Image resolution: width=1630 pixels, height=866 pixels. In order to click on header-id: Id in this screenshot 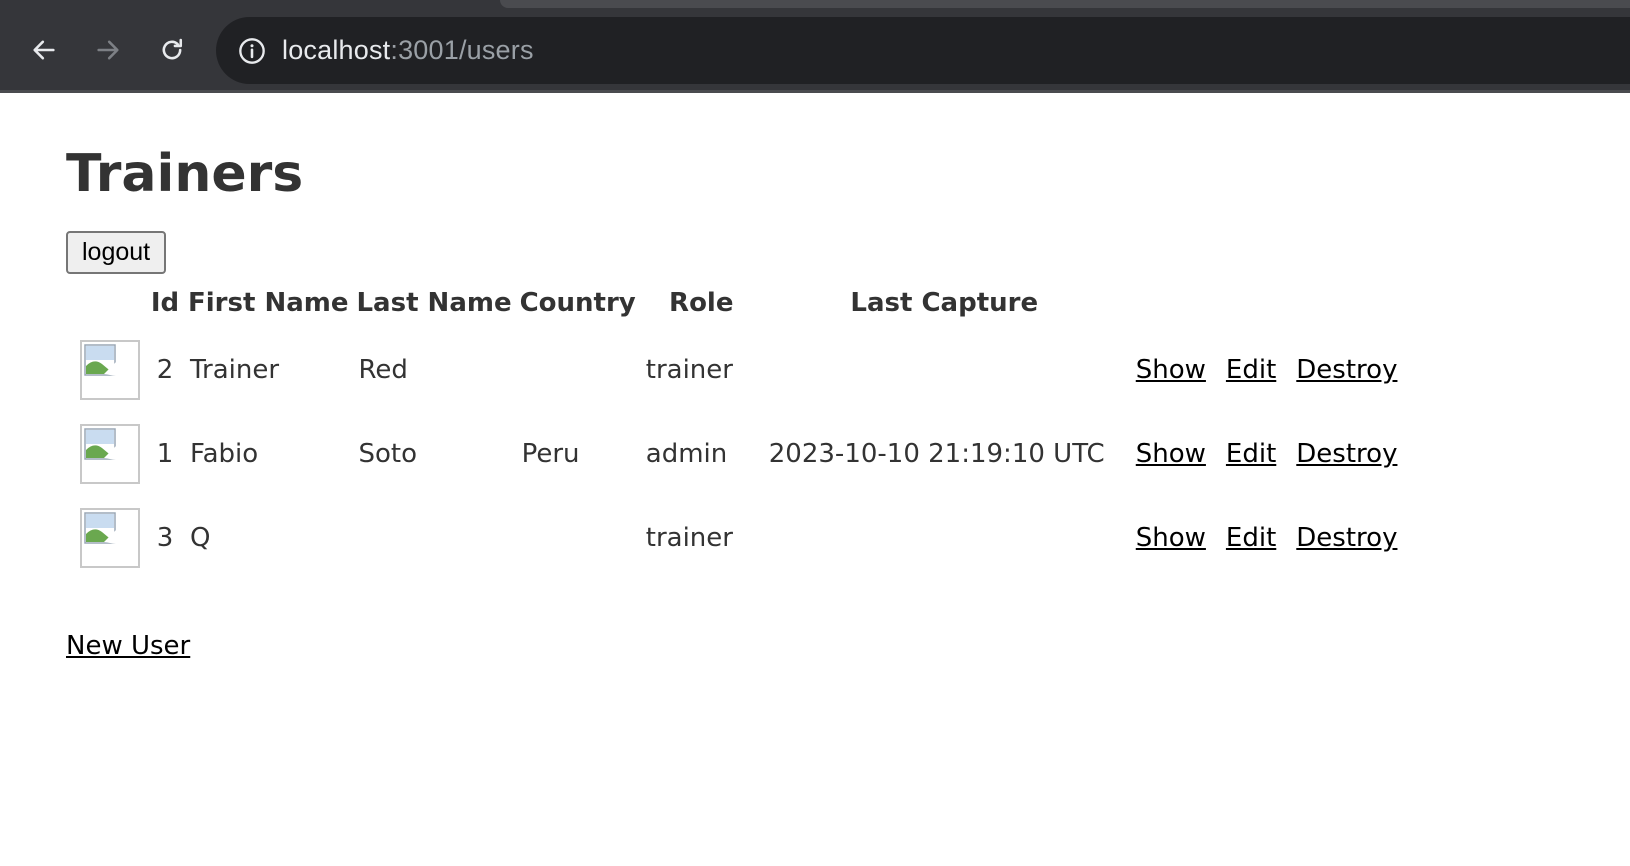, I will do `click(165, 303)`.